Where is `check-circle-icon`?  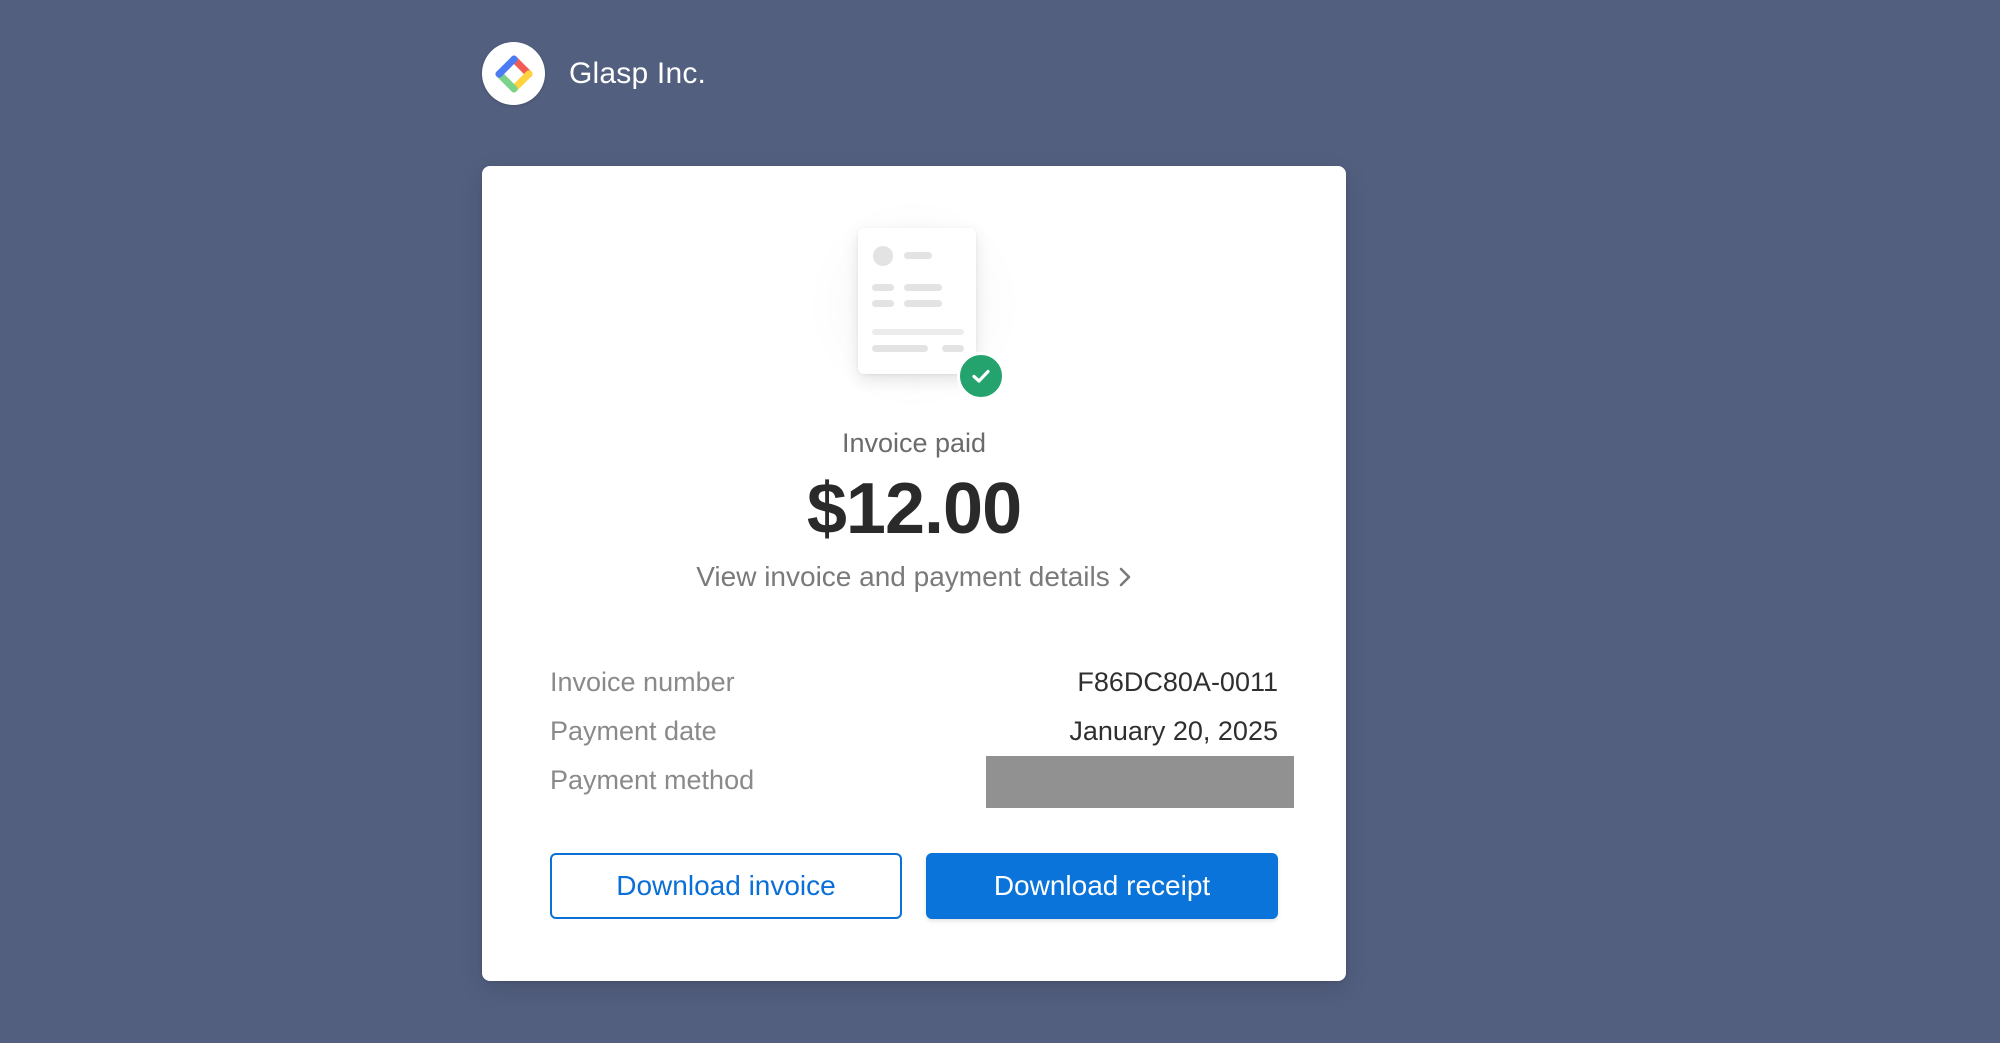 check-circle-icon is located at coordinates (981, 376).